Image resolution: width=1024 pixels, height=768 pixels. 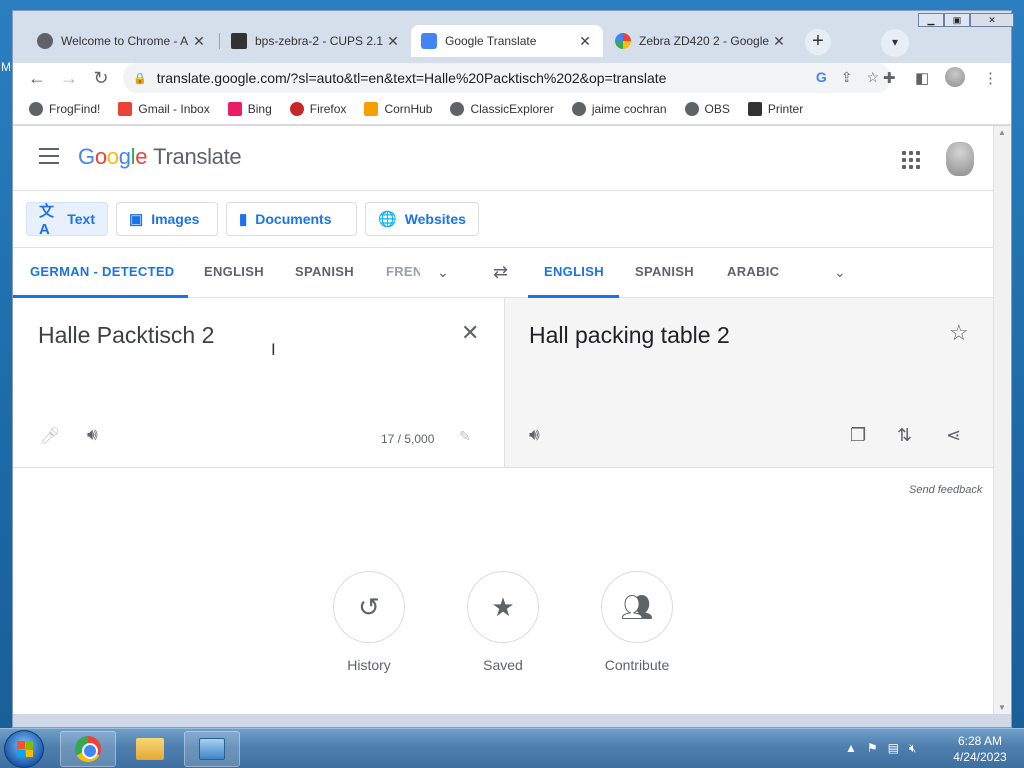 What do you see at coordinates (980, 741) in the screenshot?
I see `clock-time: 6:28 AM` at bounding box center [980, 741].